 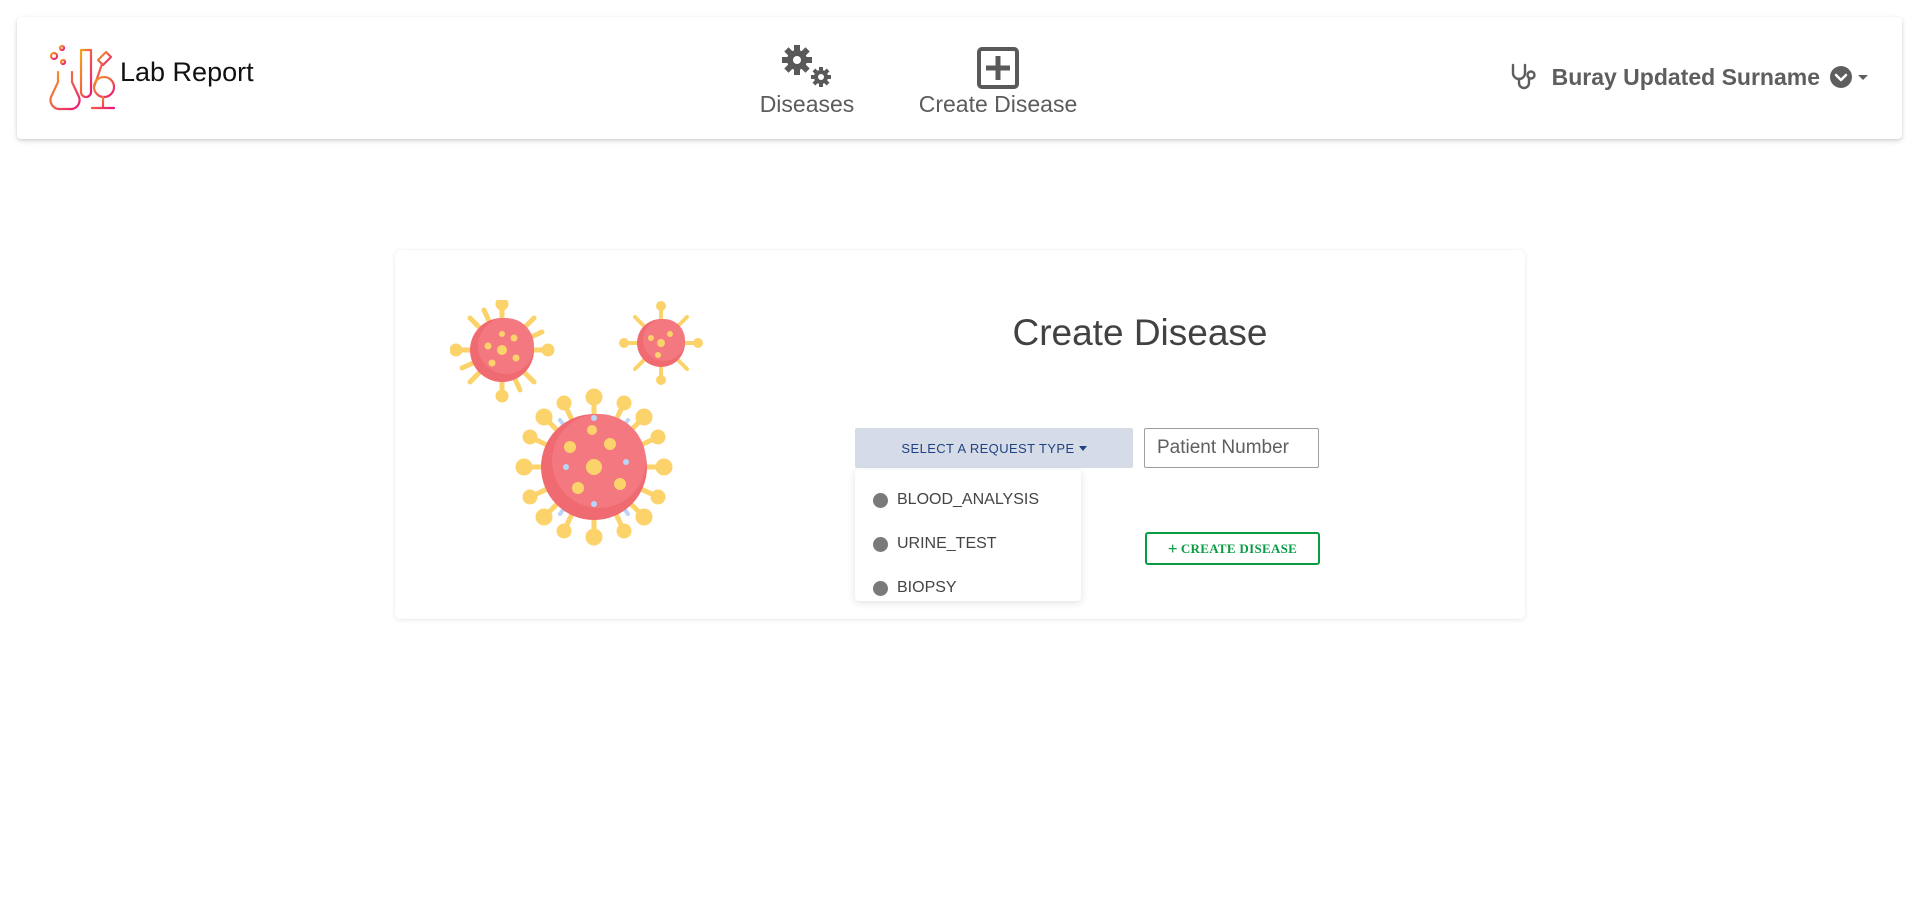 What do you see at coordinates (82, 77) in the screenshot?
I see `lab-flask-logo-icon` at bounding box center [82, 77].